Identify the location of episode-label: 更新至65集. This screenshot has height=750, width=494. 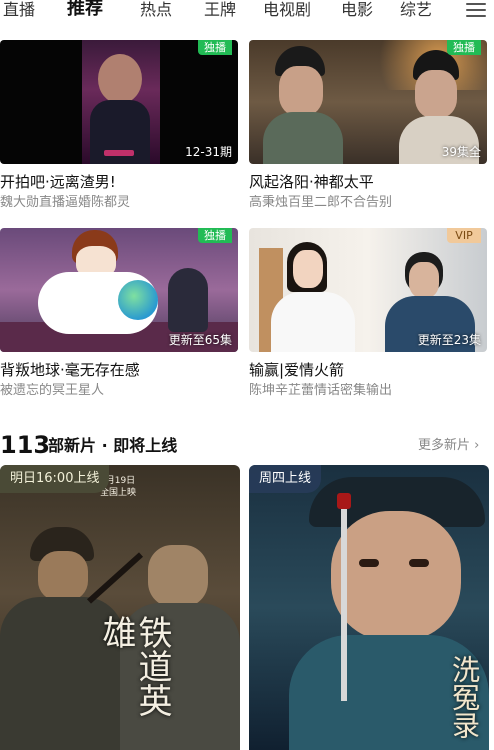
(200, 340).